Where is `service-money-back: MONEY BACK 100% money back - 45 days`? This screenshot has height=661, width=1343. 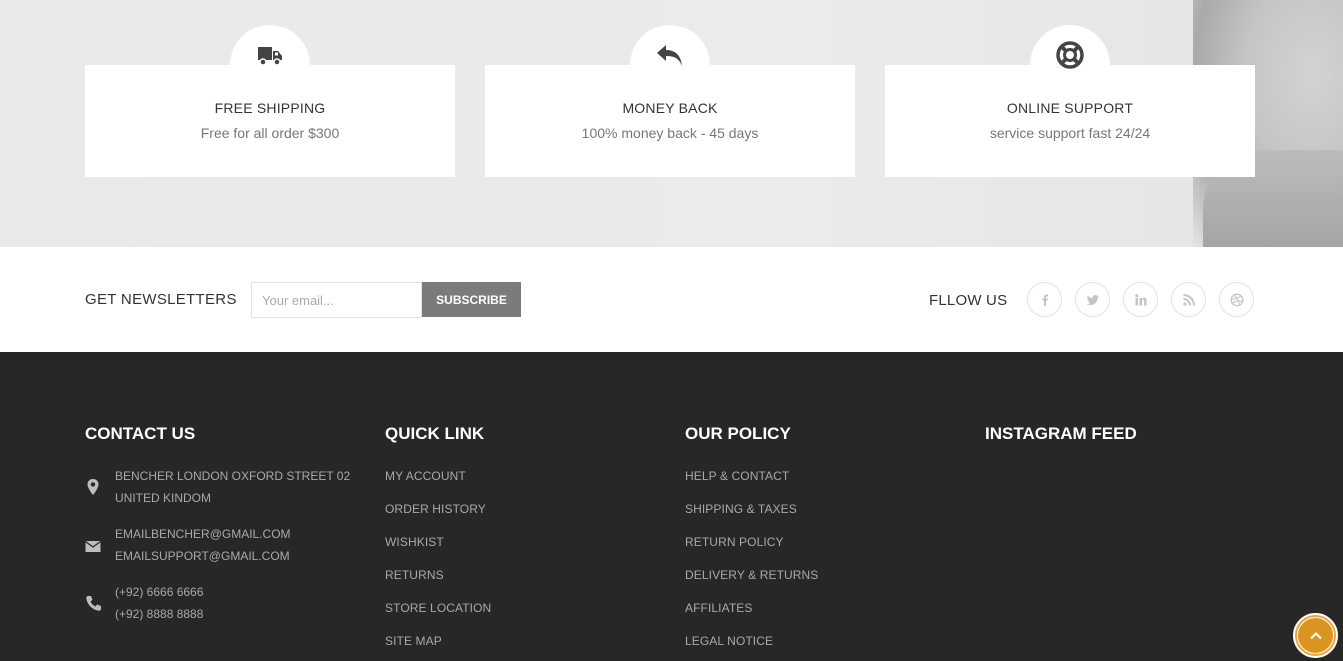
service-money-back: MONEY BACK 100% money back - 45 days is located at coordinates (670, 101).